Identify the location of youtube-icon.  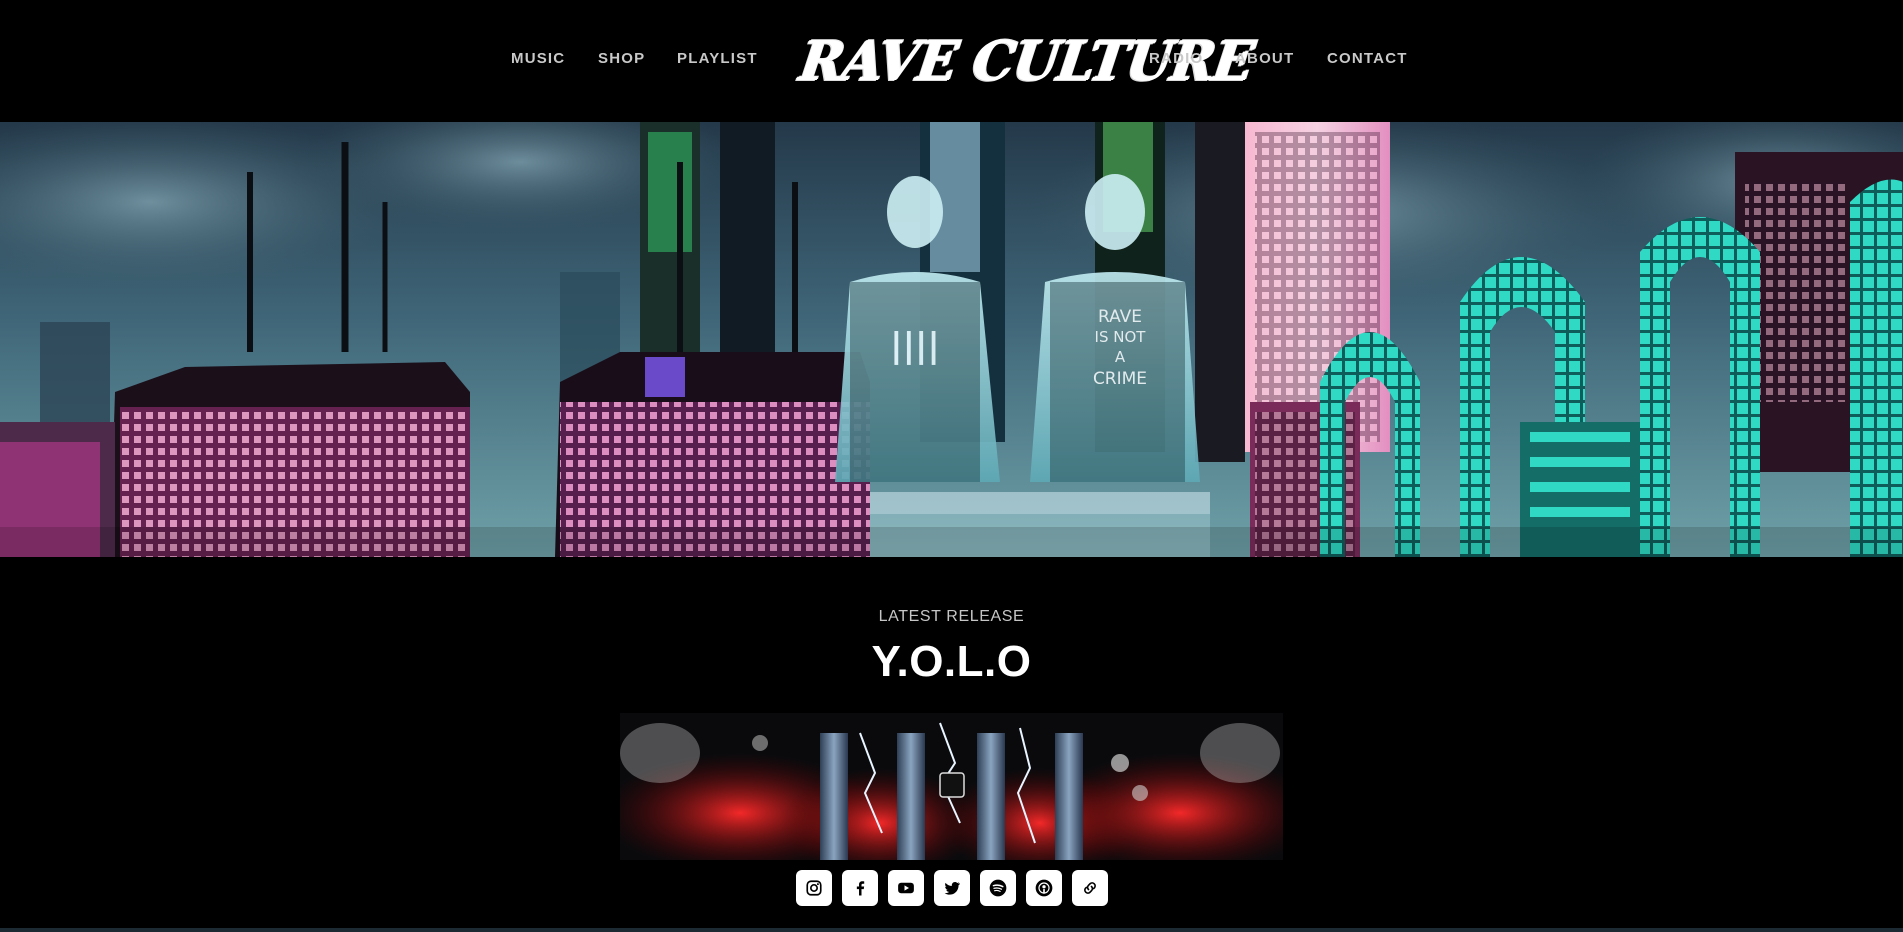
(906, 888).